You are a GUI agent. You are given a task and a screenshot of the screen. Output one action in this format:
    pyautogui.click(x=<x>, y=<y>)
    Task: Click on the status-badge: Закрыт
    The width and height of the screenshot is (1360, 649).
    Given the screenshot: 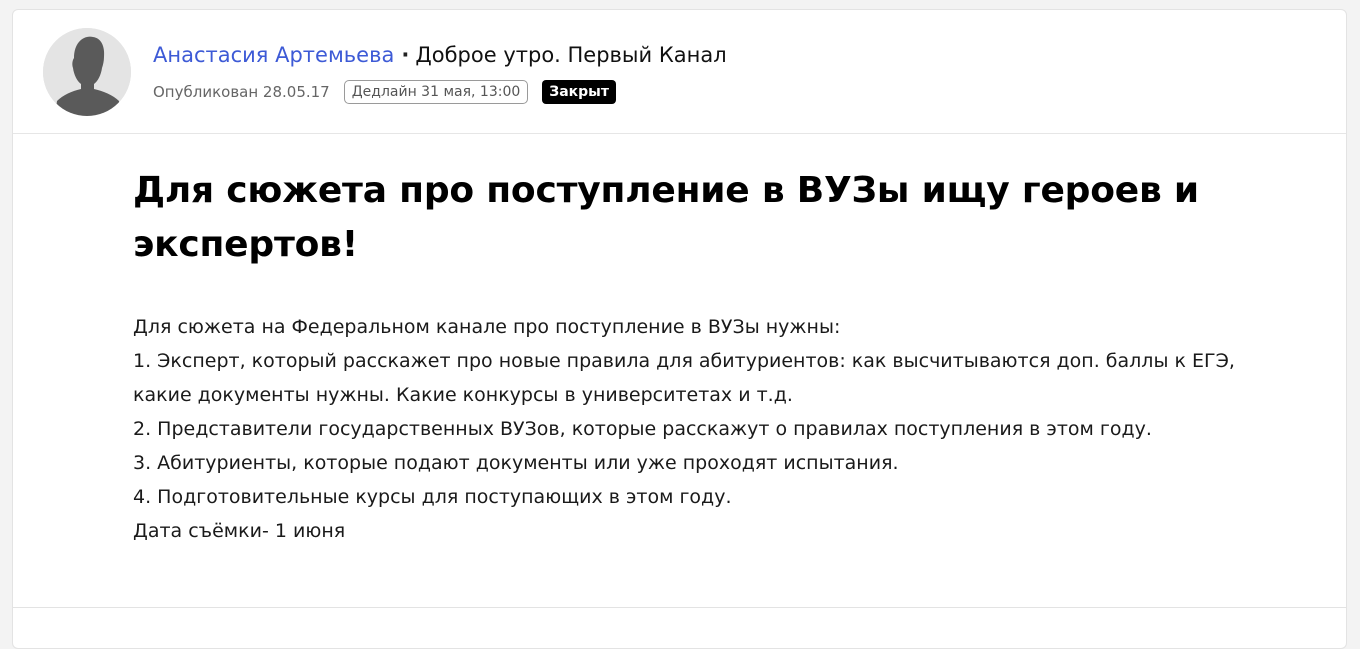 What is the action you would take?
    pyautogui.click(x=579, y=92)
    